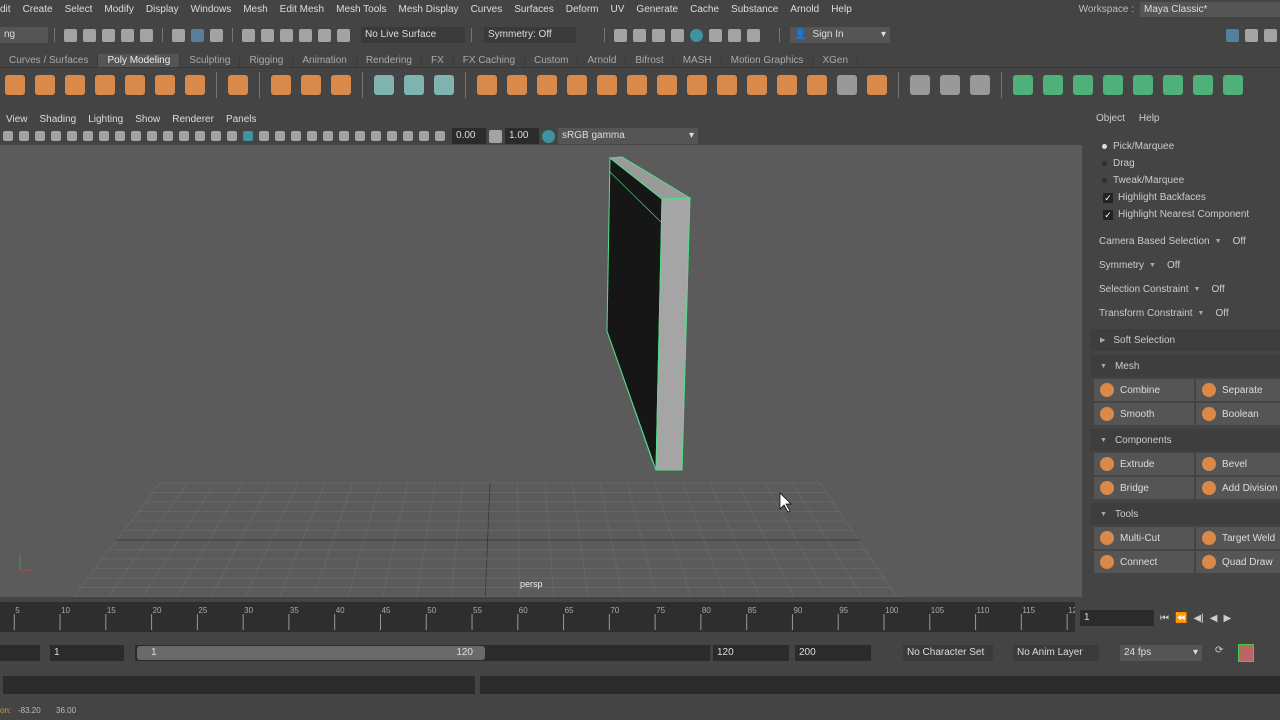 Image resolution: width=1280 pixels, height=720 pixels. Describe the element at coordinates (104, 136) in the screenshot. I see `grease-pencil-icon` at that location.